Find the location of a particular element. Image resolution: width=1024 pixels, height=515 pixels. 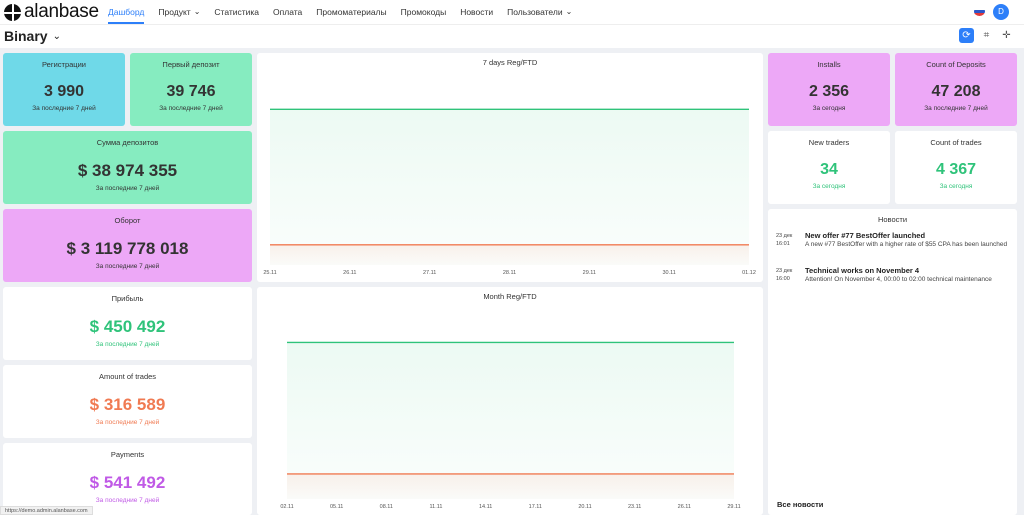

nav-item-label: Пользователи is located at coordinates (535, 12).